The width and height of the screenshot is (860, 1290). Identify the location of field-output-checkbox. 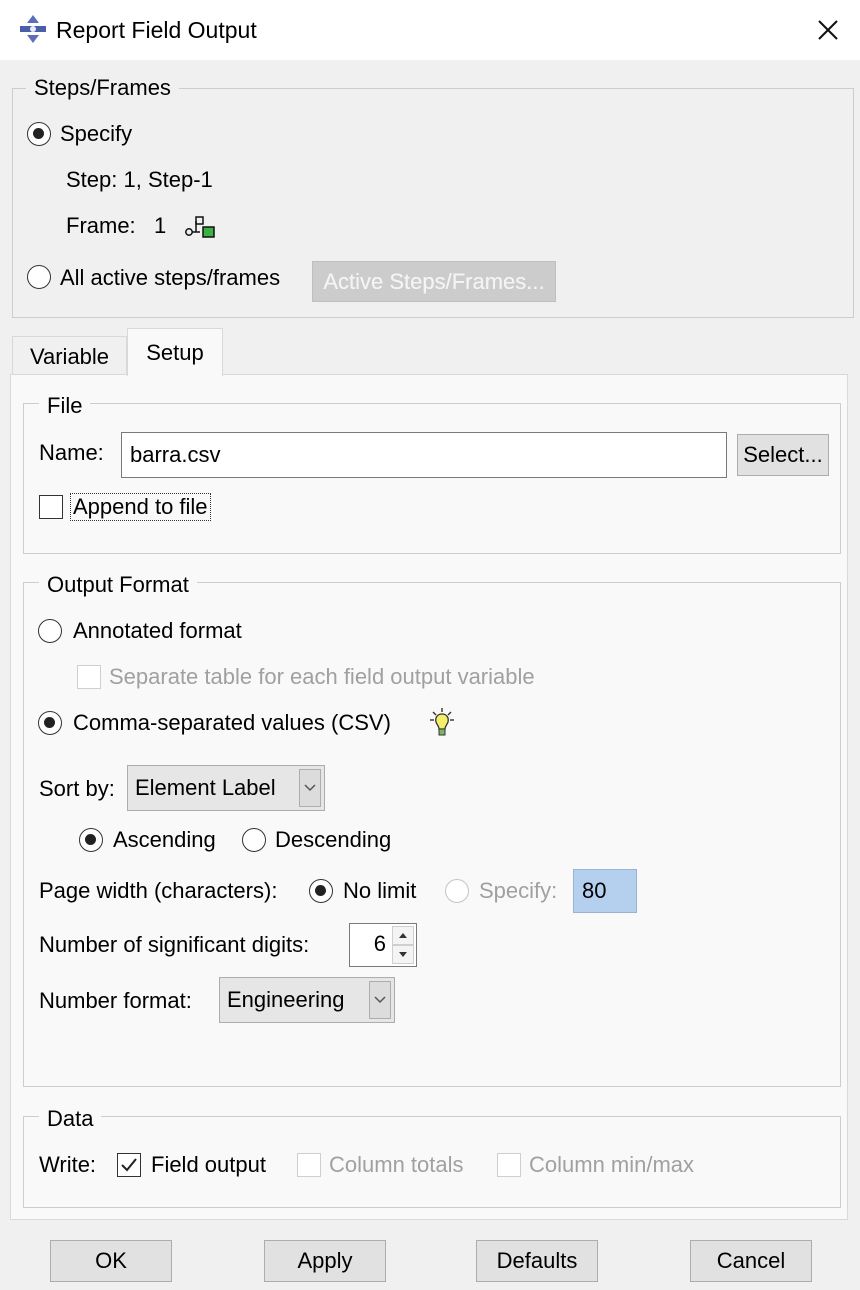
(129, 1165).